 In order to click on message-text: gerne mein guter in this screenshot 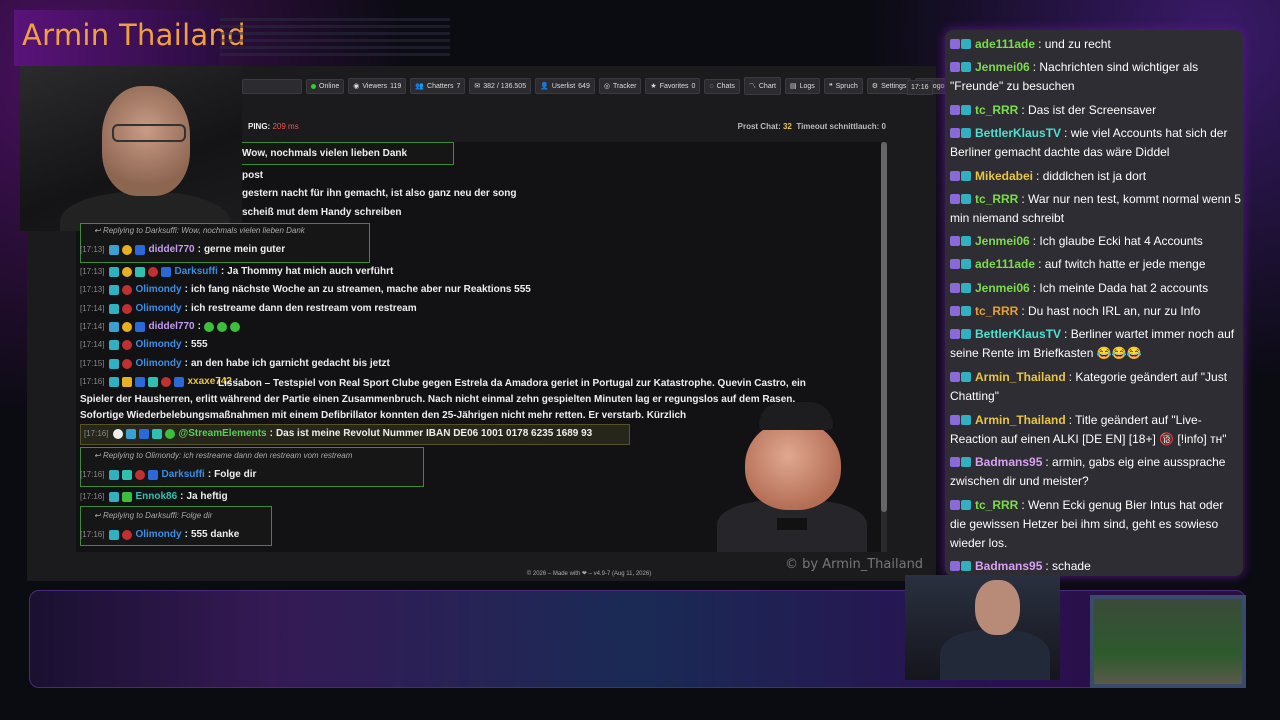, I will do `click(244, 249)`.